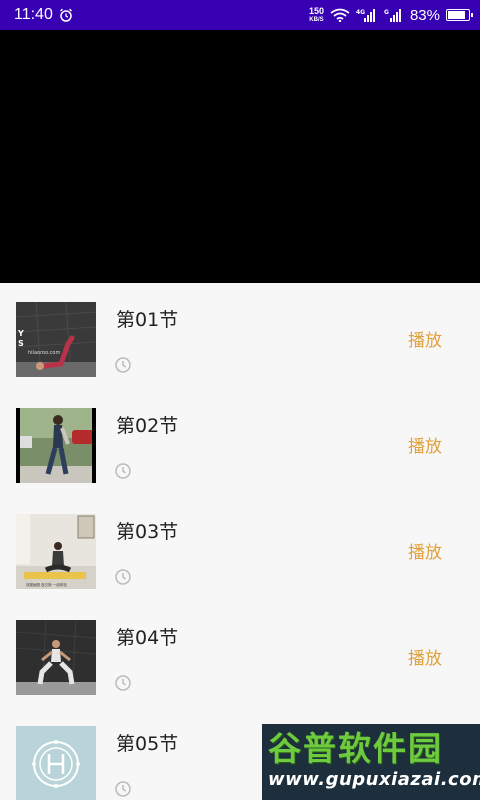 This screenshot has height=800, width=480. I want to click on thumbnail-image-woman-seated: 双腿画圈 各交换 一组体验, so click(56, 551).